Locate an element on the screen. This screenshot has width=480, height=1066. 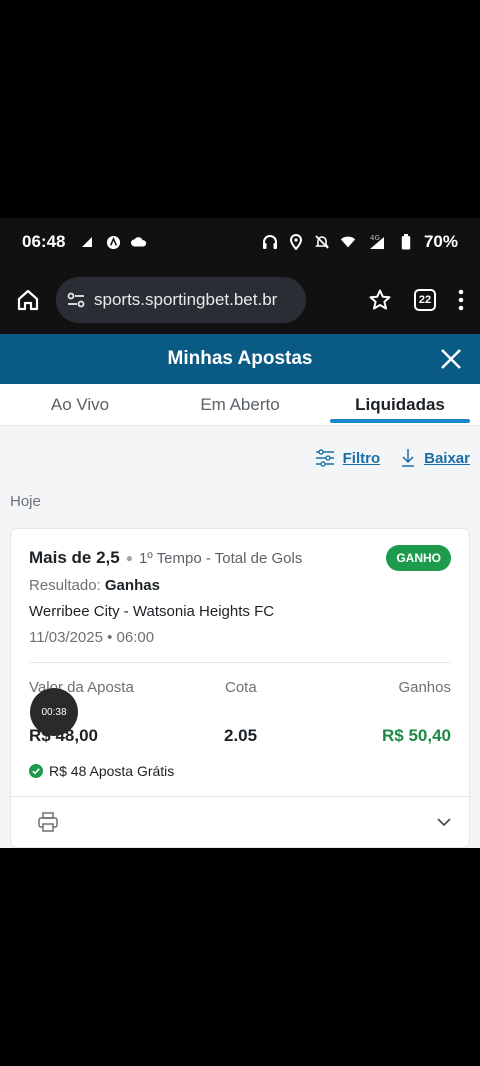
print-icon is located at coordinates (48, 822).